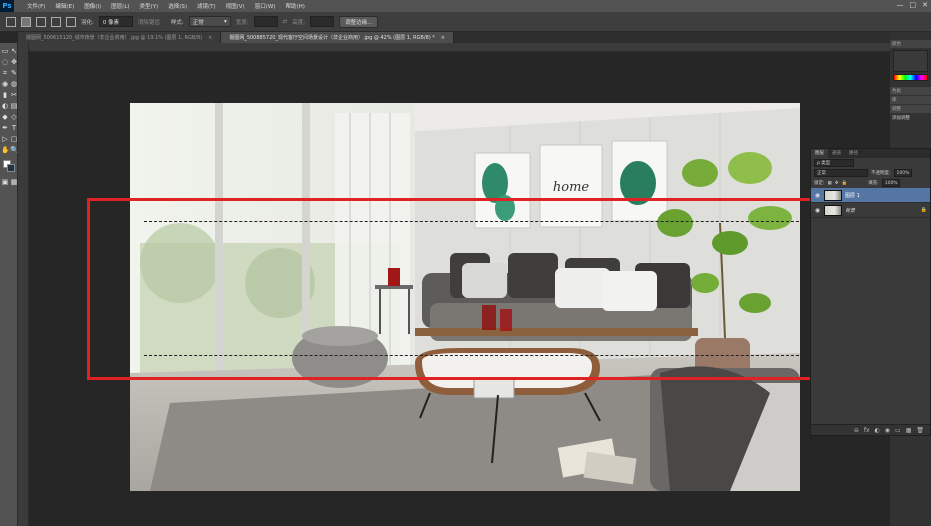 The image size is (931, 526). What do you see at coordinates (853, 153) in the screenshot?
I see `tab-paths: 路径` at bounding box center [853, 153].